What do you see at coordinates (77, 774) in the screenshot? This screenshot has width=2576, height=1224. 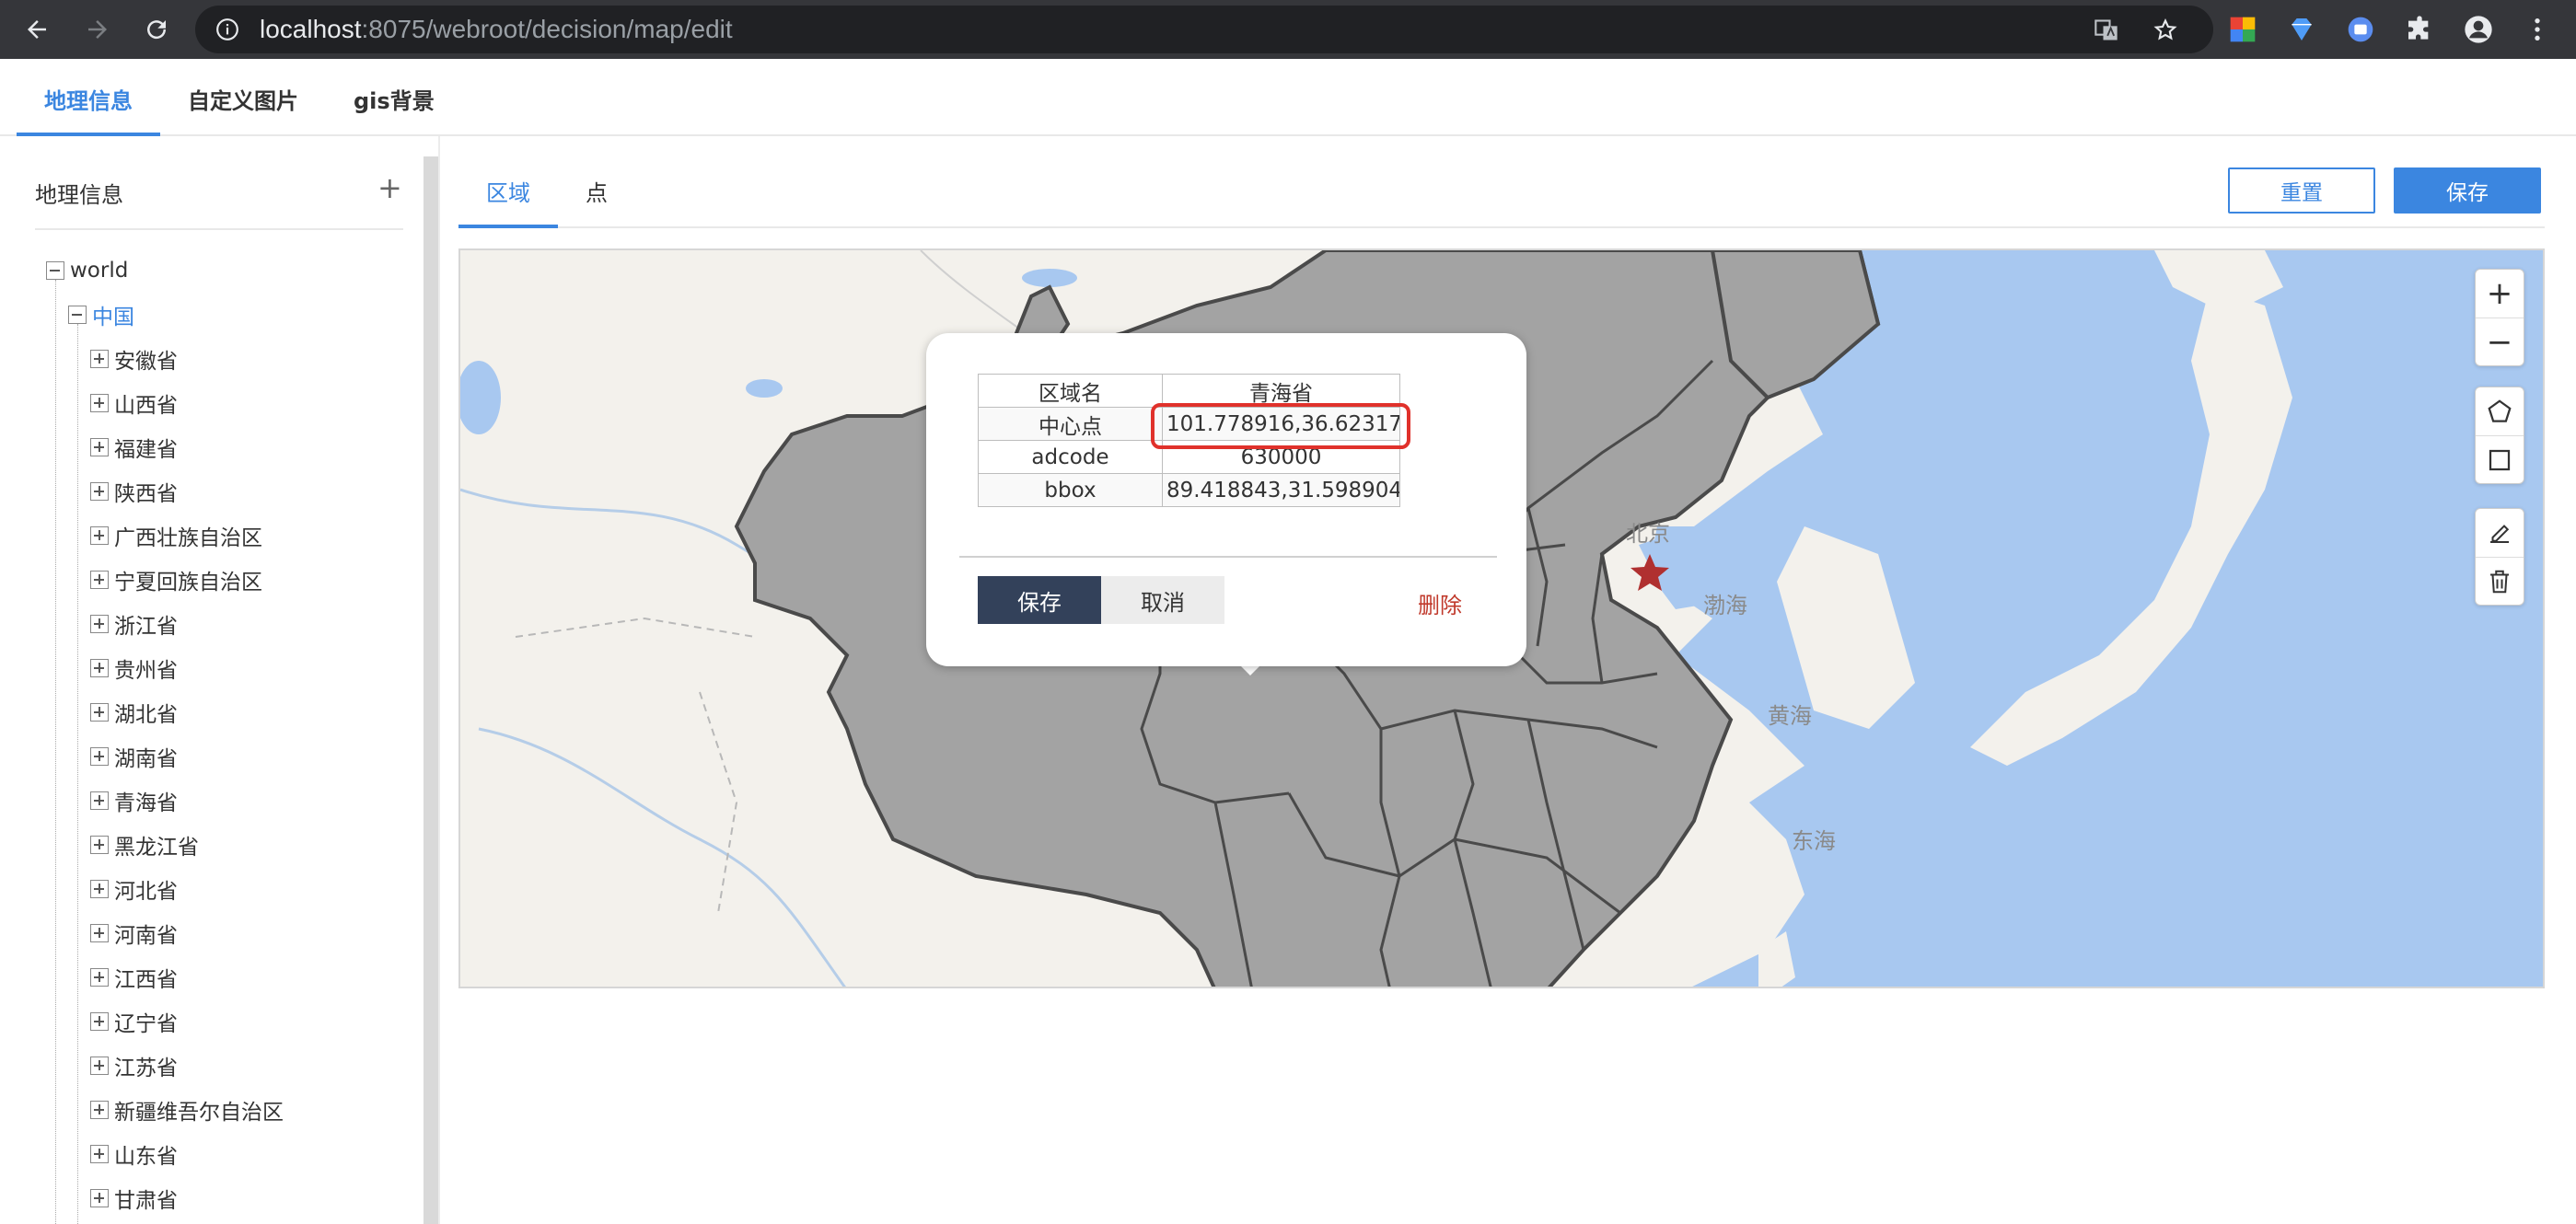 I see `tree-guide-line` at bounding box center [77, 774].